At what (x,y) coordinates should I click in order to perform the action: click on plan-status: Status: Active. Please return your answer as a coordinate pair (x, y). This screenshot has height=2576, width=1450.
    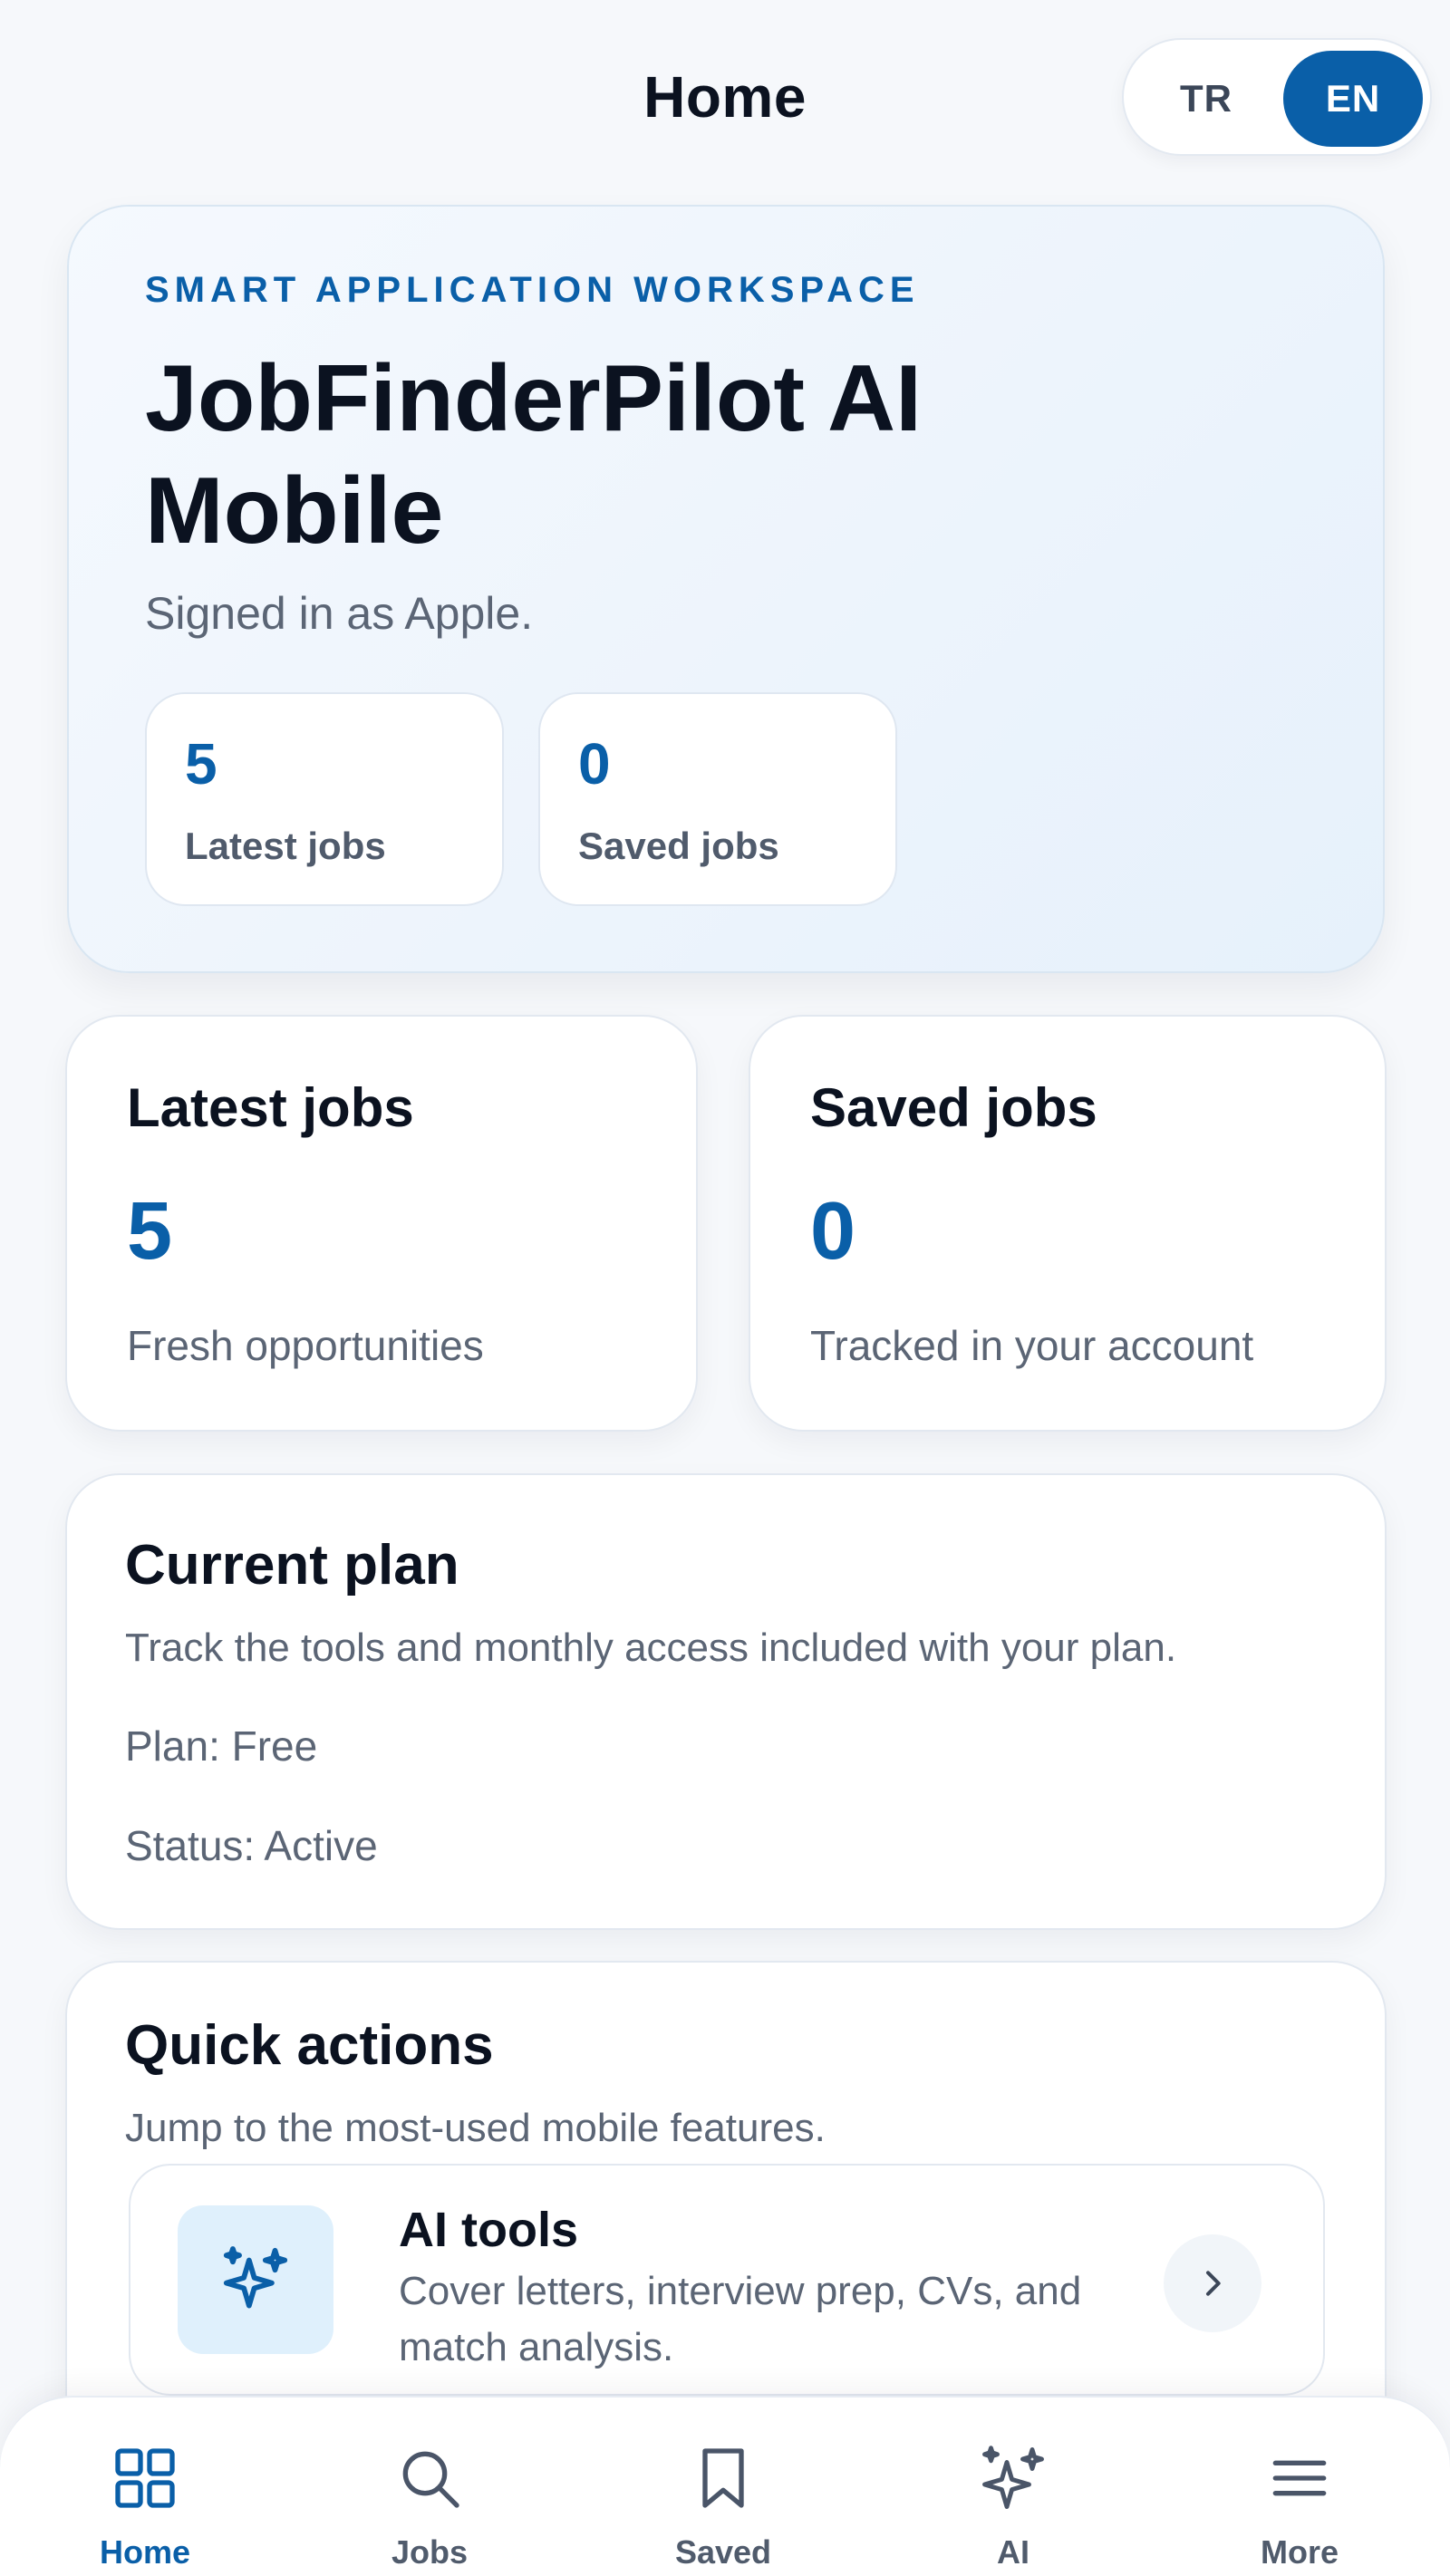
    Looking at the image, I should click on (251, 1845).